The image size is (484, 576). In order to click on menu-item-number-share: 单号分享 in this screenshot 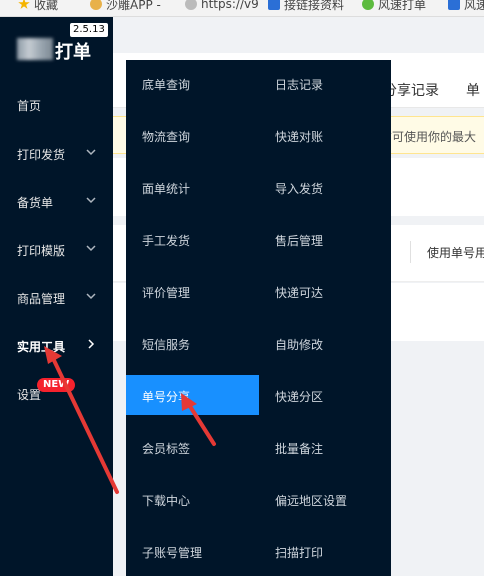, I will do `click(166, 396)`.